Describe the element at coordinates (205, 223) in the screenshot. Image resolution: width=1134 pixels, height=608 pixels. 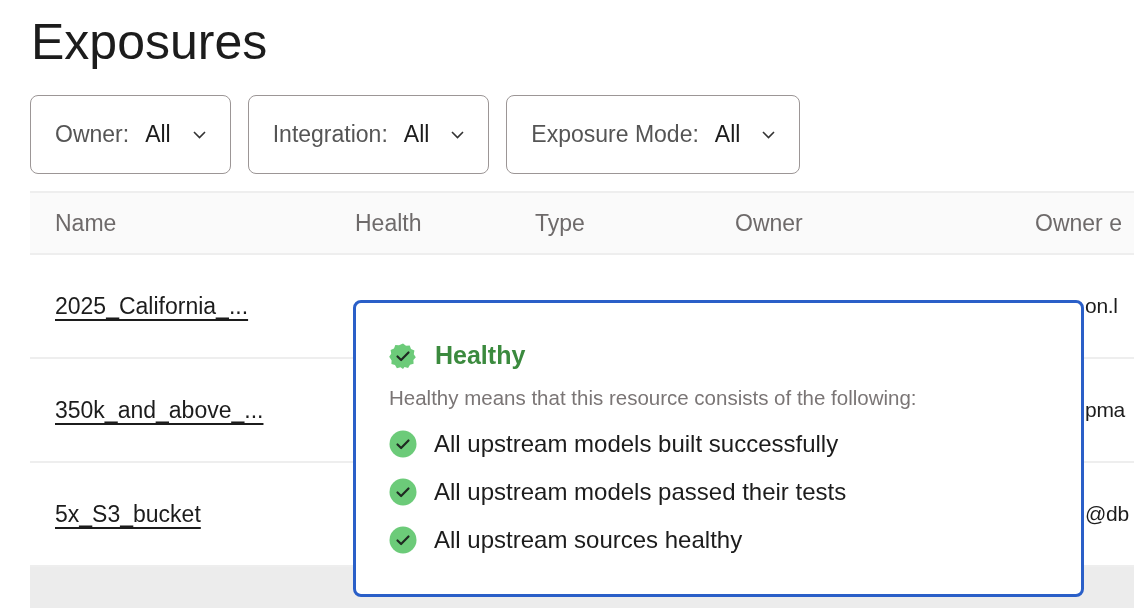
I see `column-header: Name` at that location.